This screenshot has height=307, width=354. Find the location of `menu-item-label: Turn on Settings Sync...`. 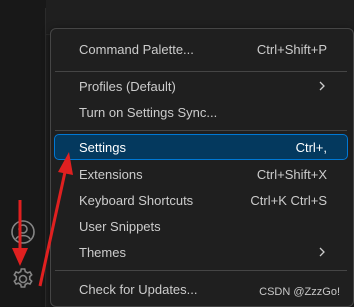

menu-item-label: Turn on Settings Sync... is located at coordinates (148, 112).